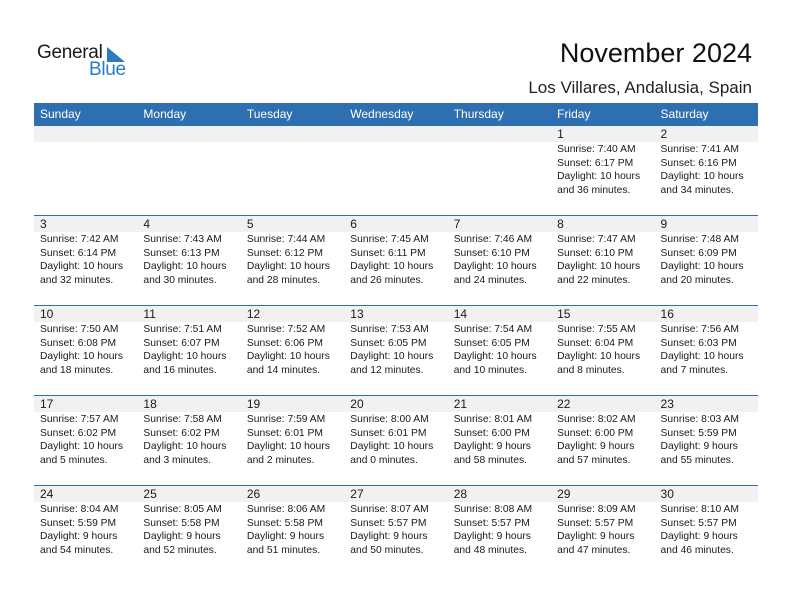 This screenshot has height=612, width=792. What do you see at coordinates (594, 460) in the screenshot?
I see `daylight-duration: and 57 minutes.` at bounding box center [594, 460].